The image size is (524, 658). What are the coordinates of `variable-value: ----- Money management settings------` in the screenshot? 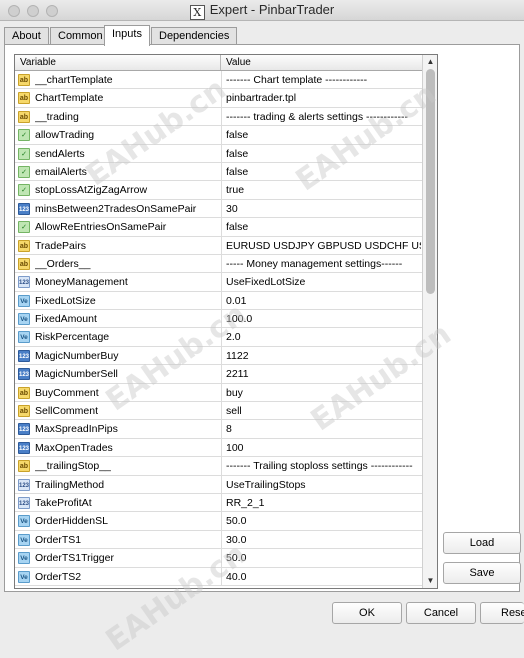 It's located at (321, 263).